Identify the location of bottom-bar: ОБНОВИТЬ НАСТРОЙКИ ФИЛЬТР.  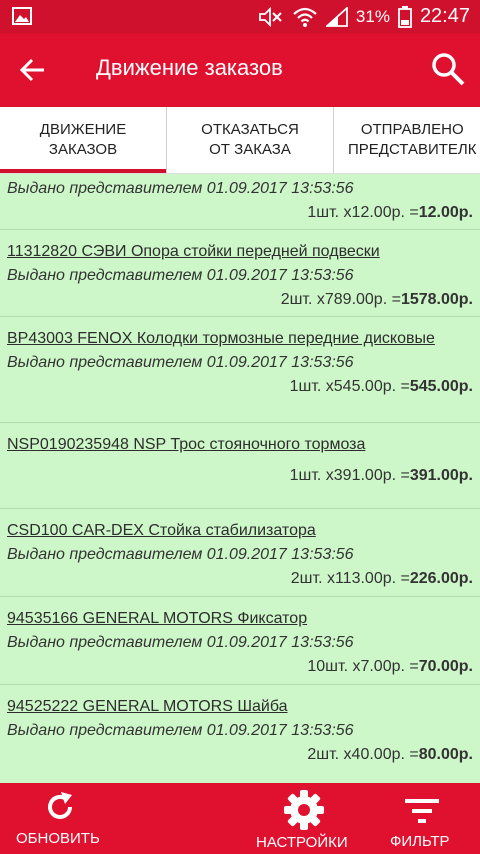
(240, 818).